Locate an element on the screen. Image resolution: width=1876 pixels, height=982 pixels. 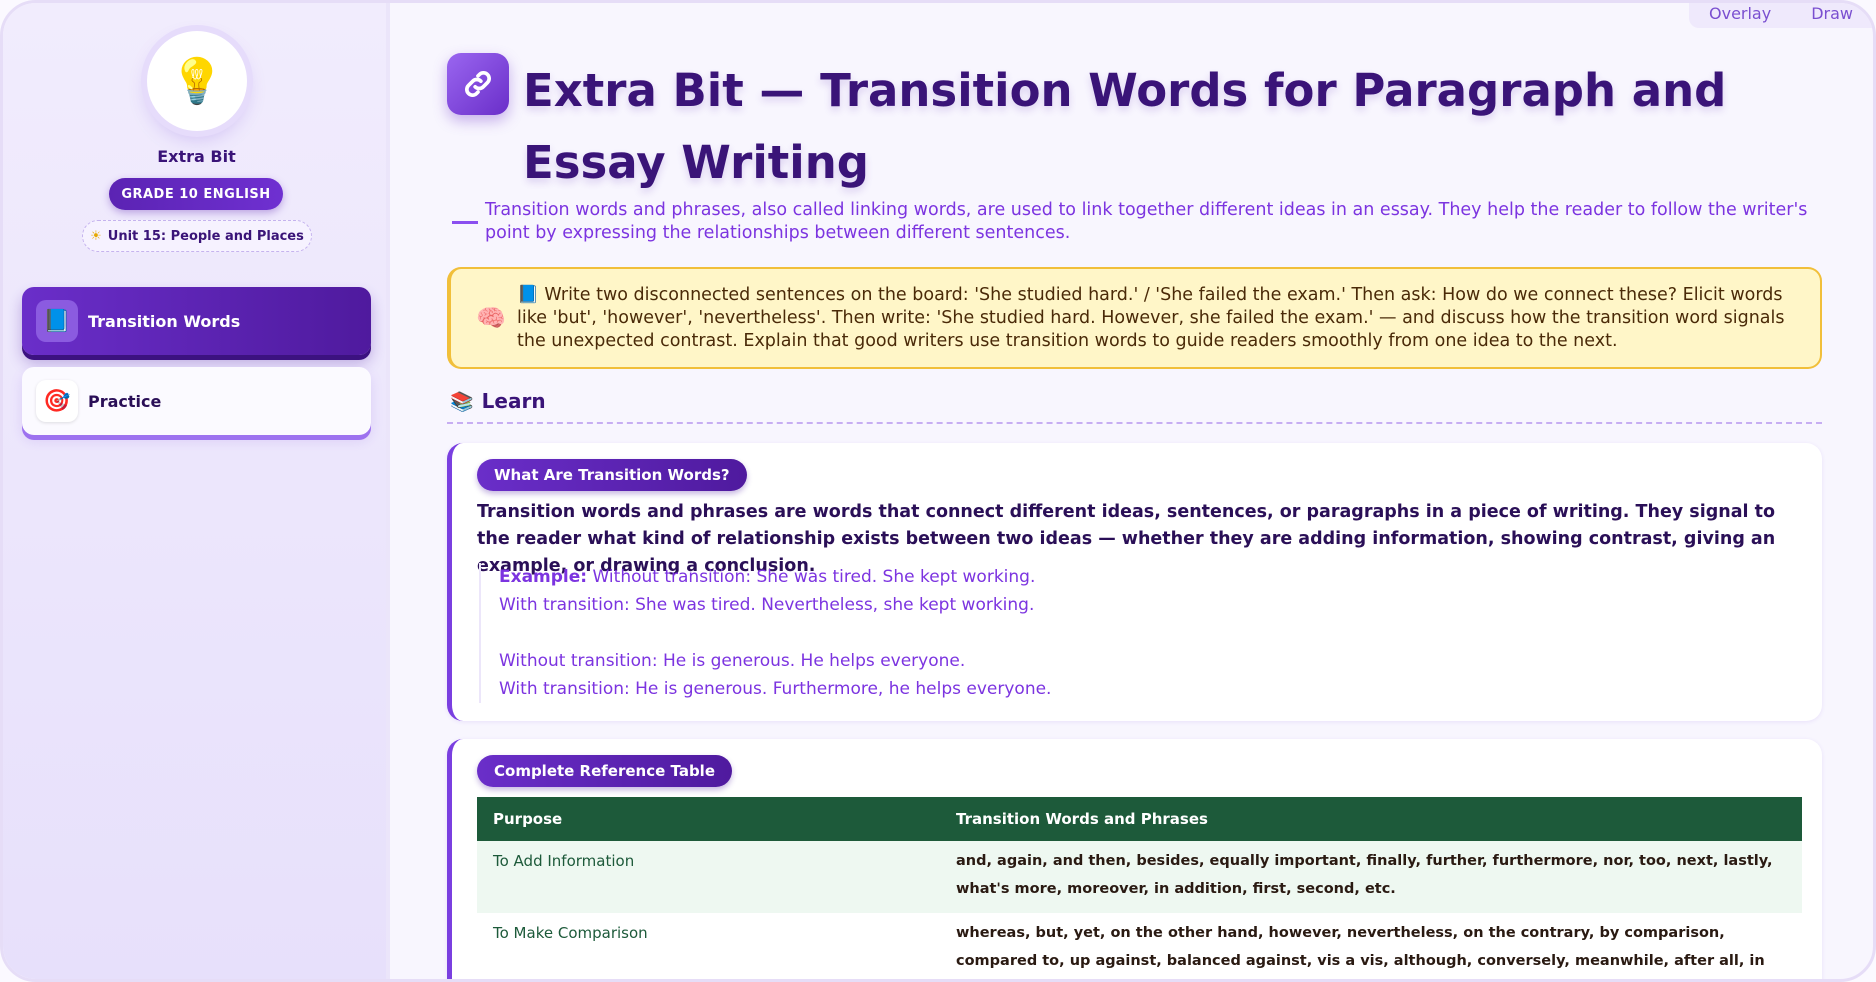
learn-heading: 📚 Learn is located at coordinates (498, 401).